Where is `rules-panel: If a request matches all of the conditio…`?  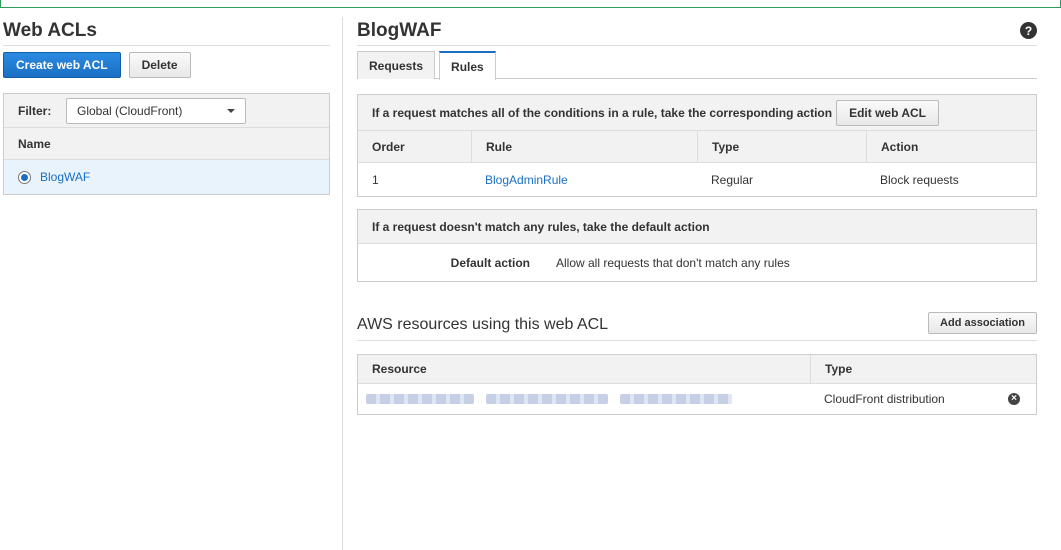
rules-panel: If a request matches all of the conditio… is located at coordinates (697, 145).